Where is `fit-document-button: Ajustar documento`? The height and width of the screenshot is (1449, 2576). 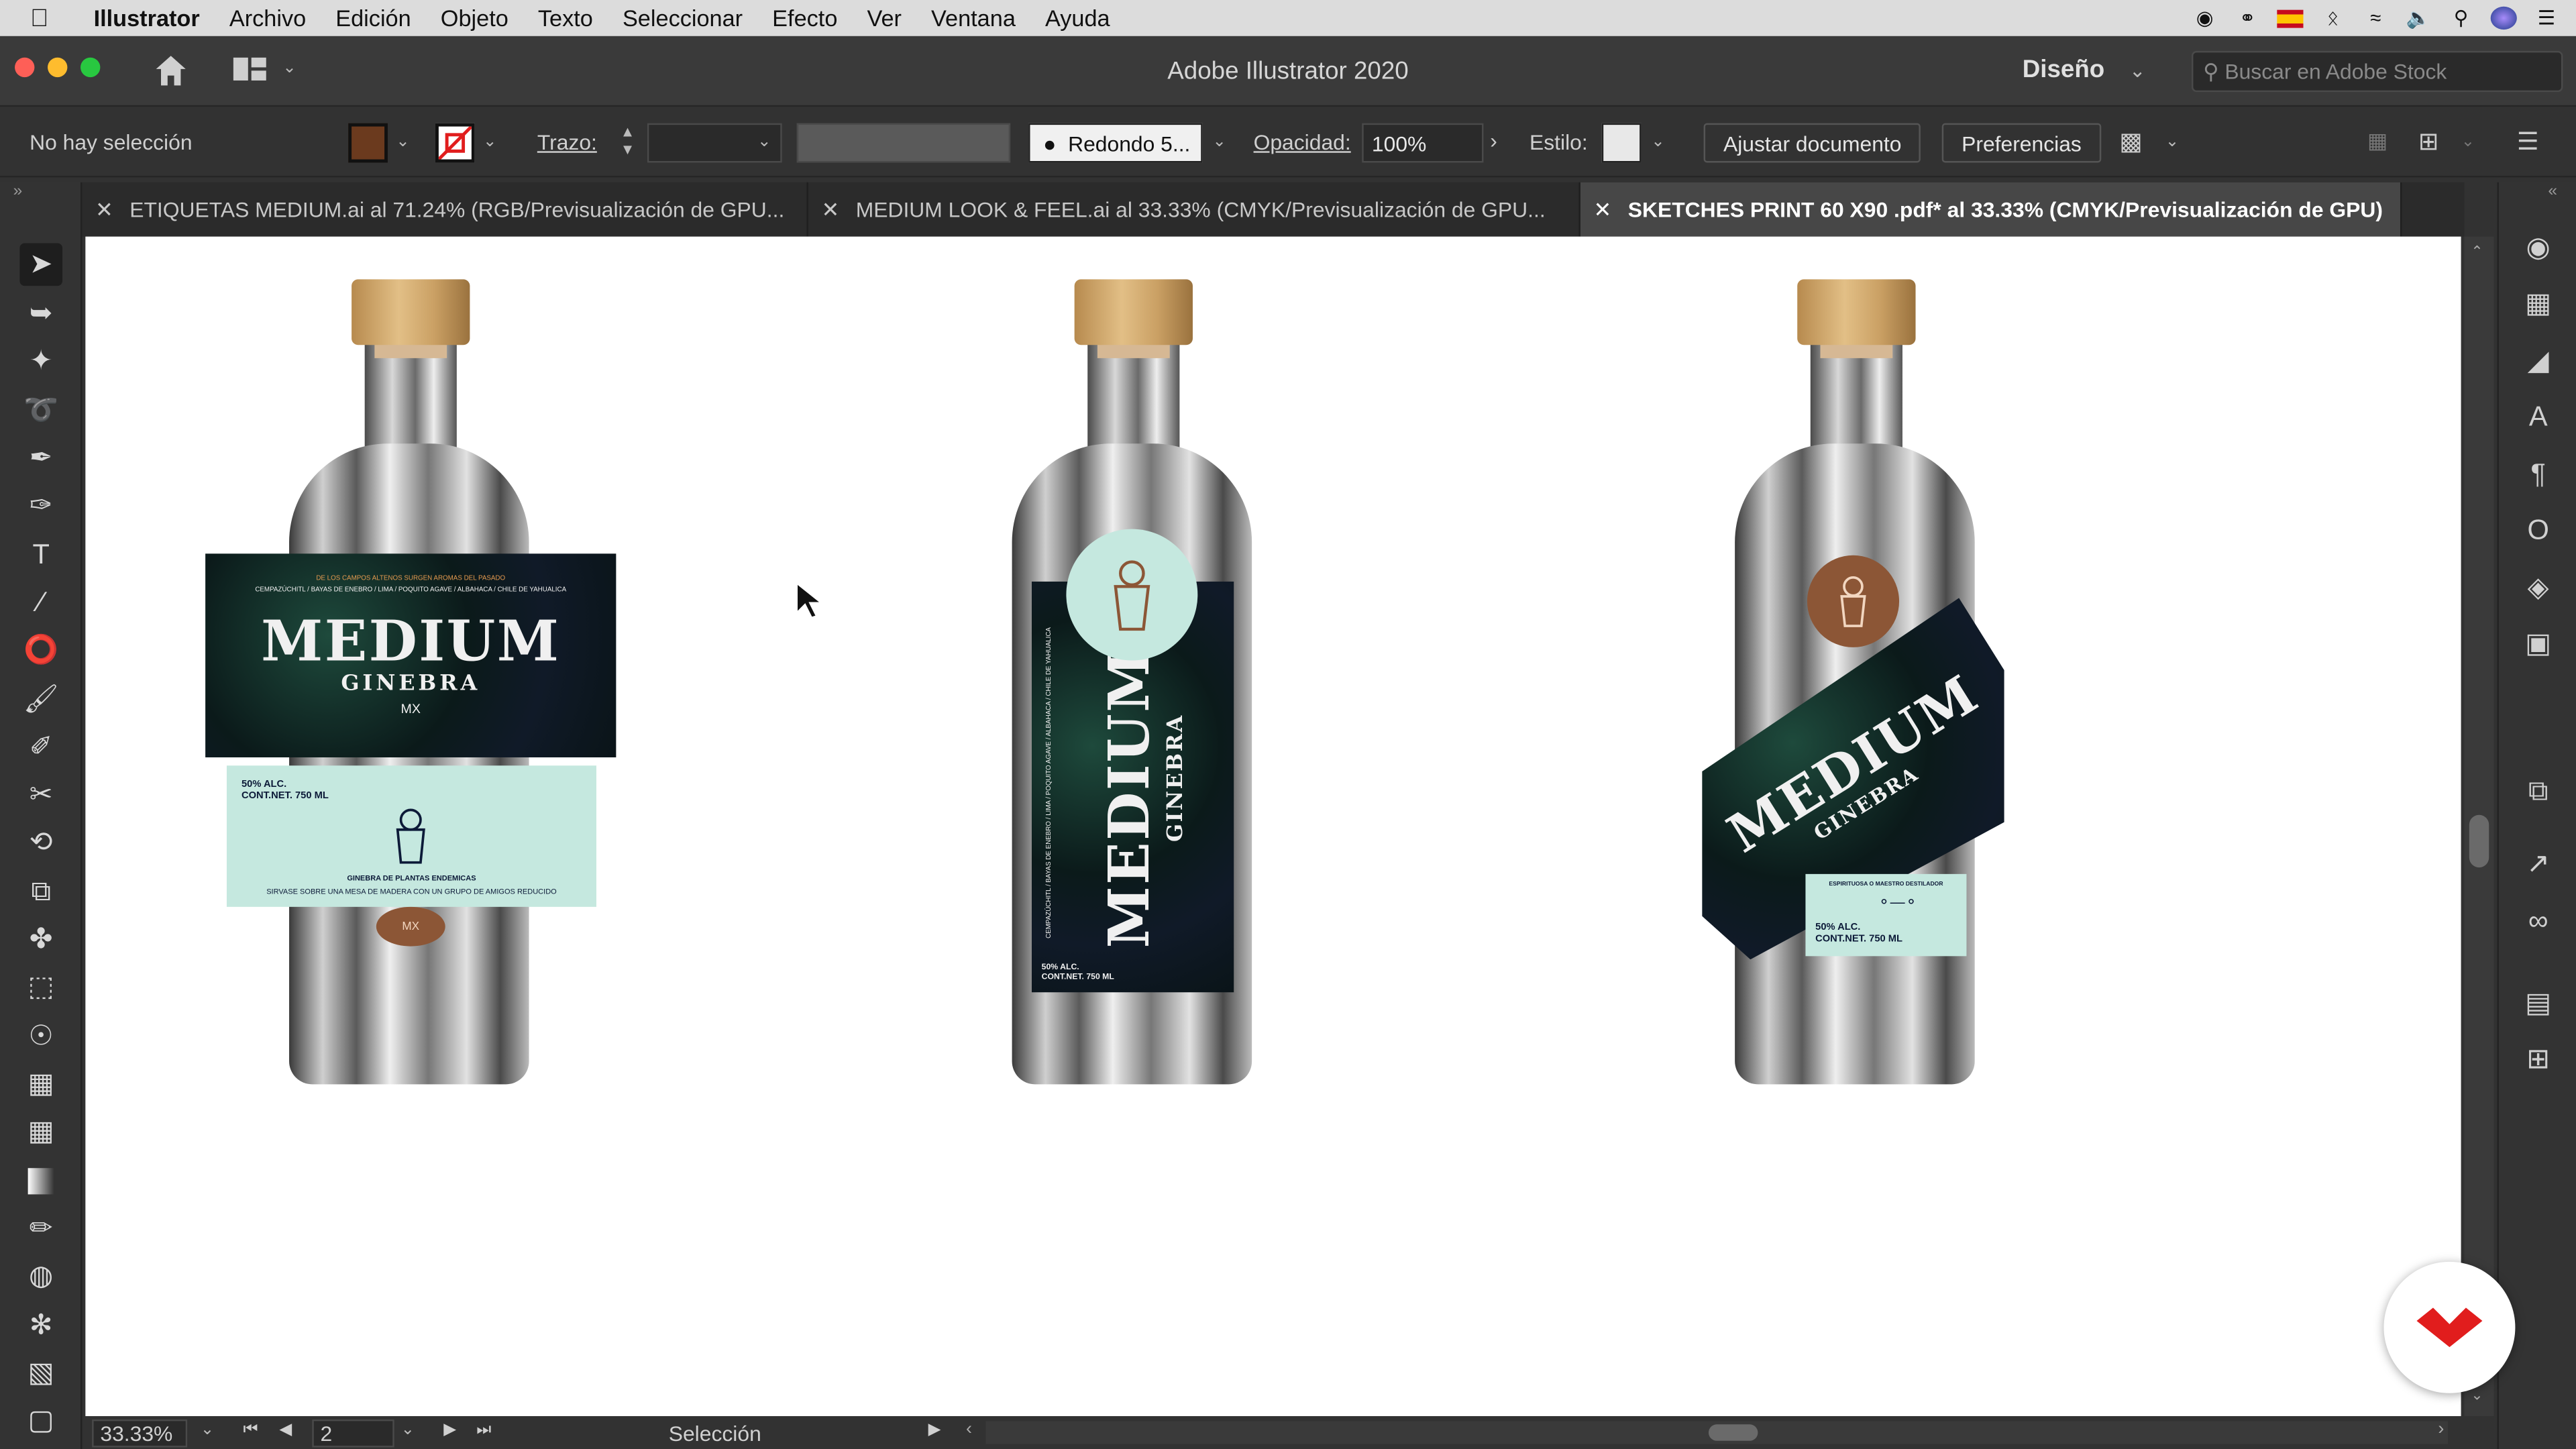
fit-document-button: Ajustar documento is located at coordinates (1812, 143).